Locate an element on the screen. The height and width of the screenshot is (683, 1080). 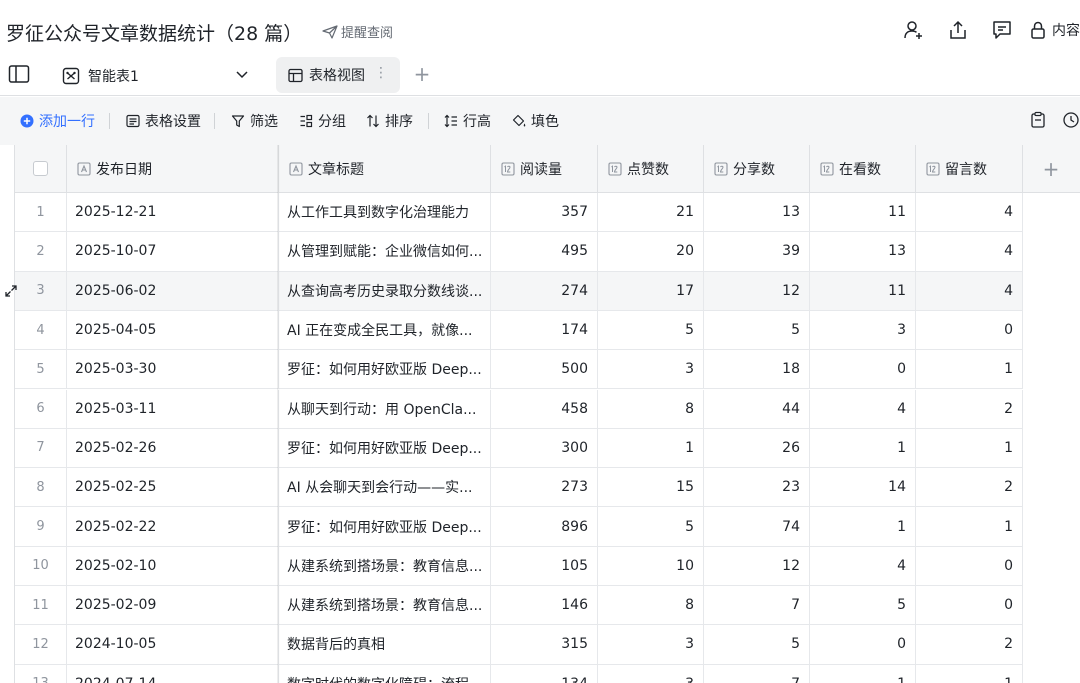
cell-likes: 10 is located at coordinates (651, 565).